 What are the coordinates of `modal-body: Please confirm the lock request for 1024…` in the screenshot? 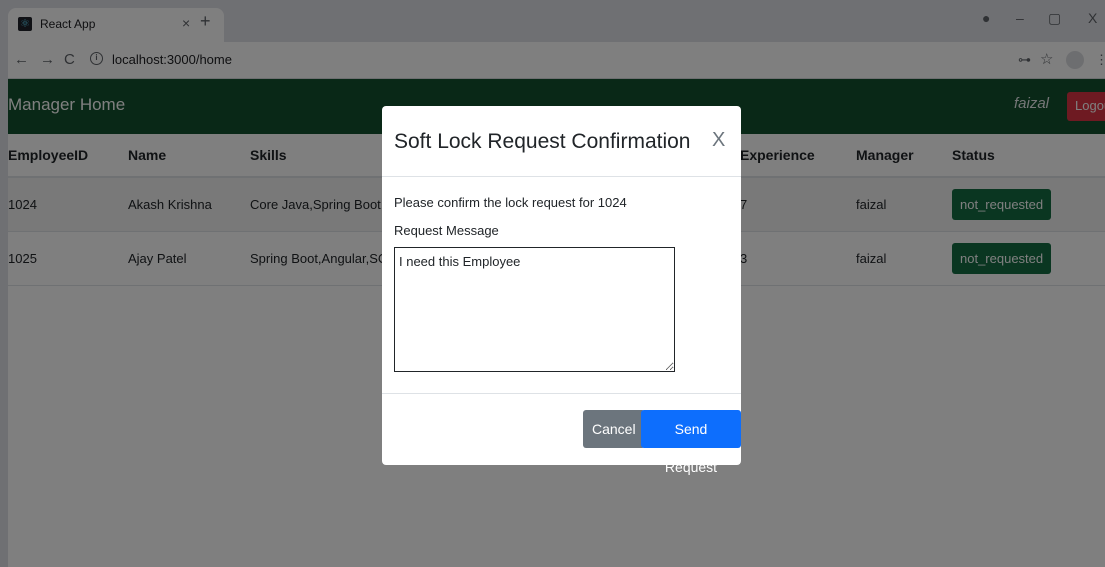 It's located at (561, 285).